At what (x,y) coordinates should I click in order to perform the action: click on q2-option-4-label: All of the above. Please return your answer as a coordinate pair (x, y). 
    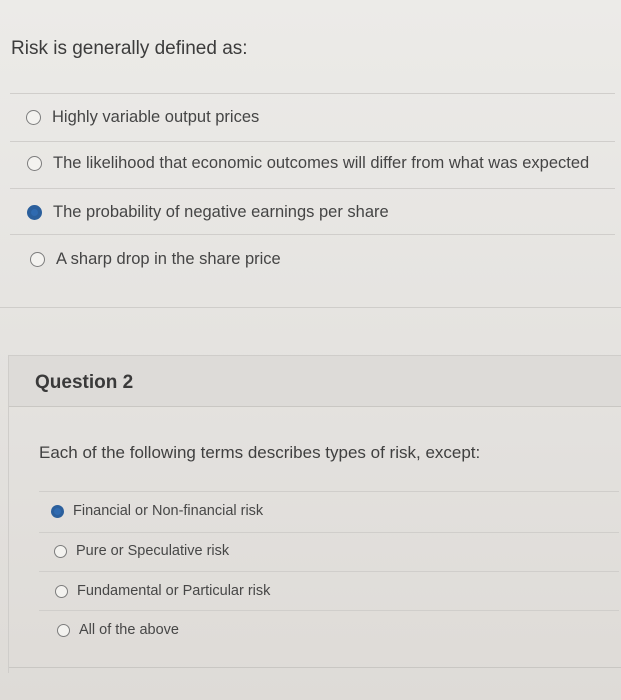
    Looking at the image, I should click on (129, 630).